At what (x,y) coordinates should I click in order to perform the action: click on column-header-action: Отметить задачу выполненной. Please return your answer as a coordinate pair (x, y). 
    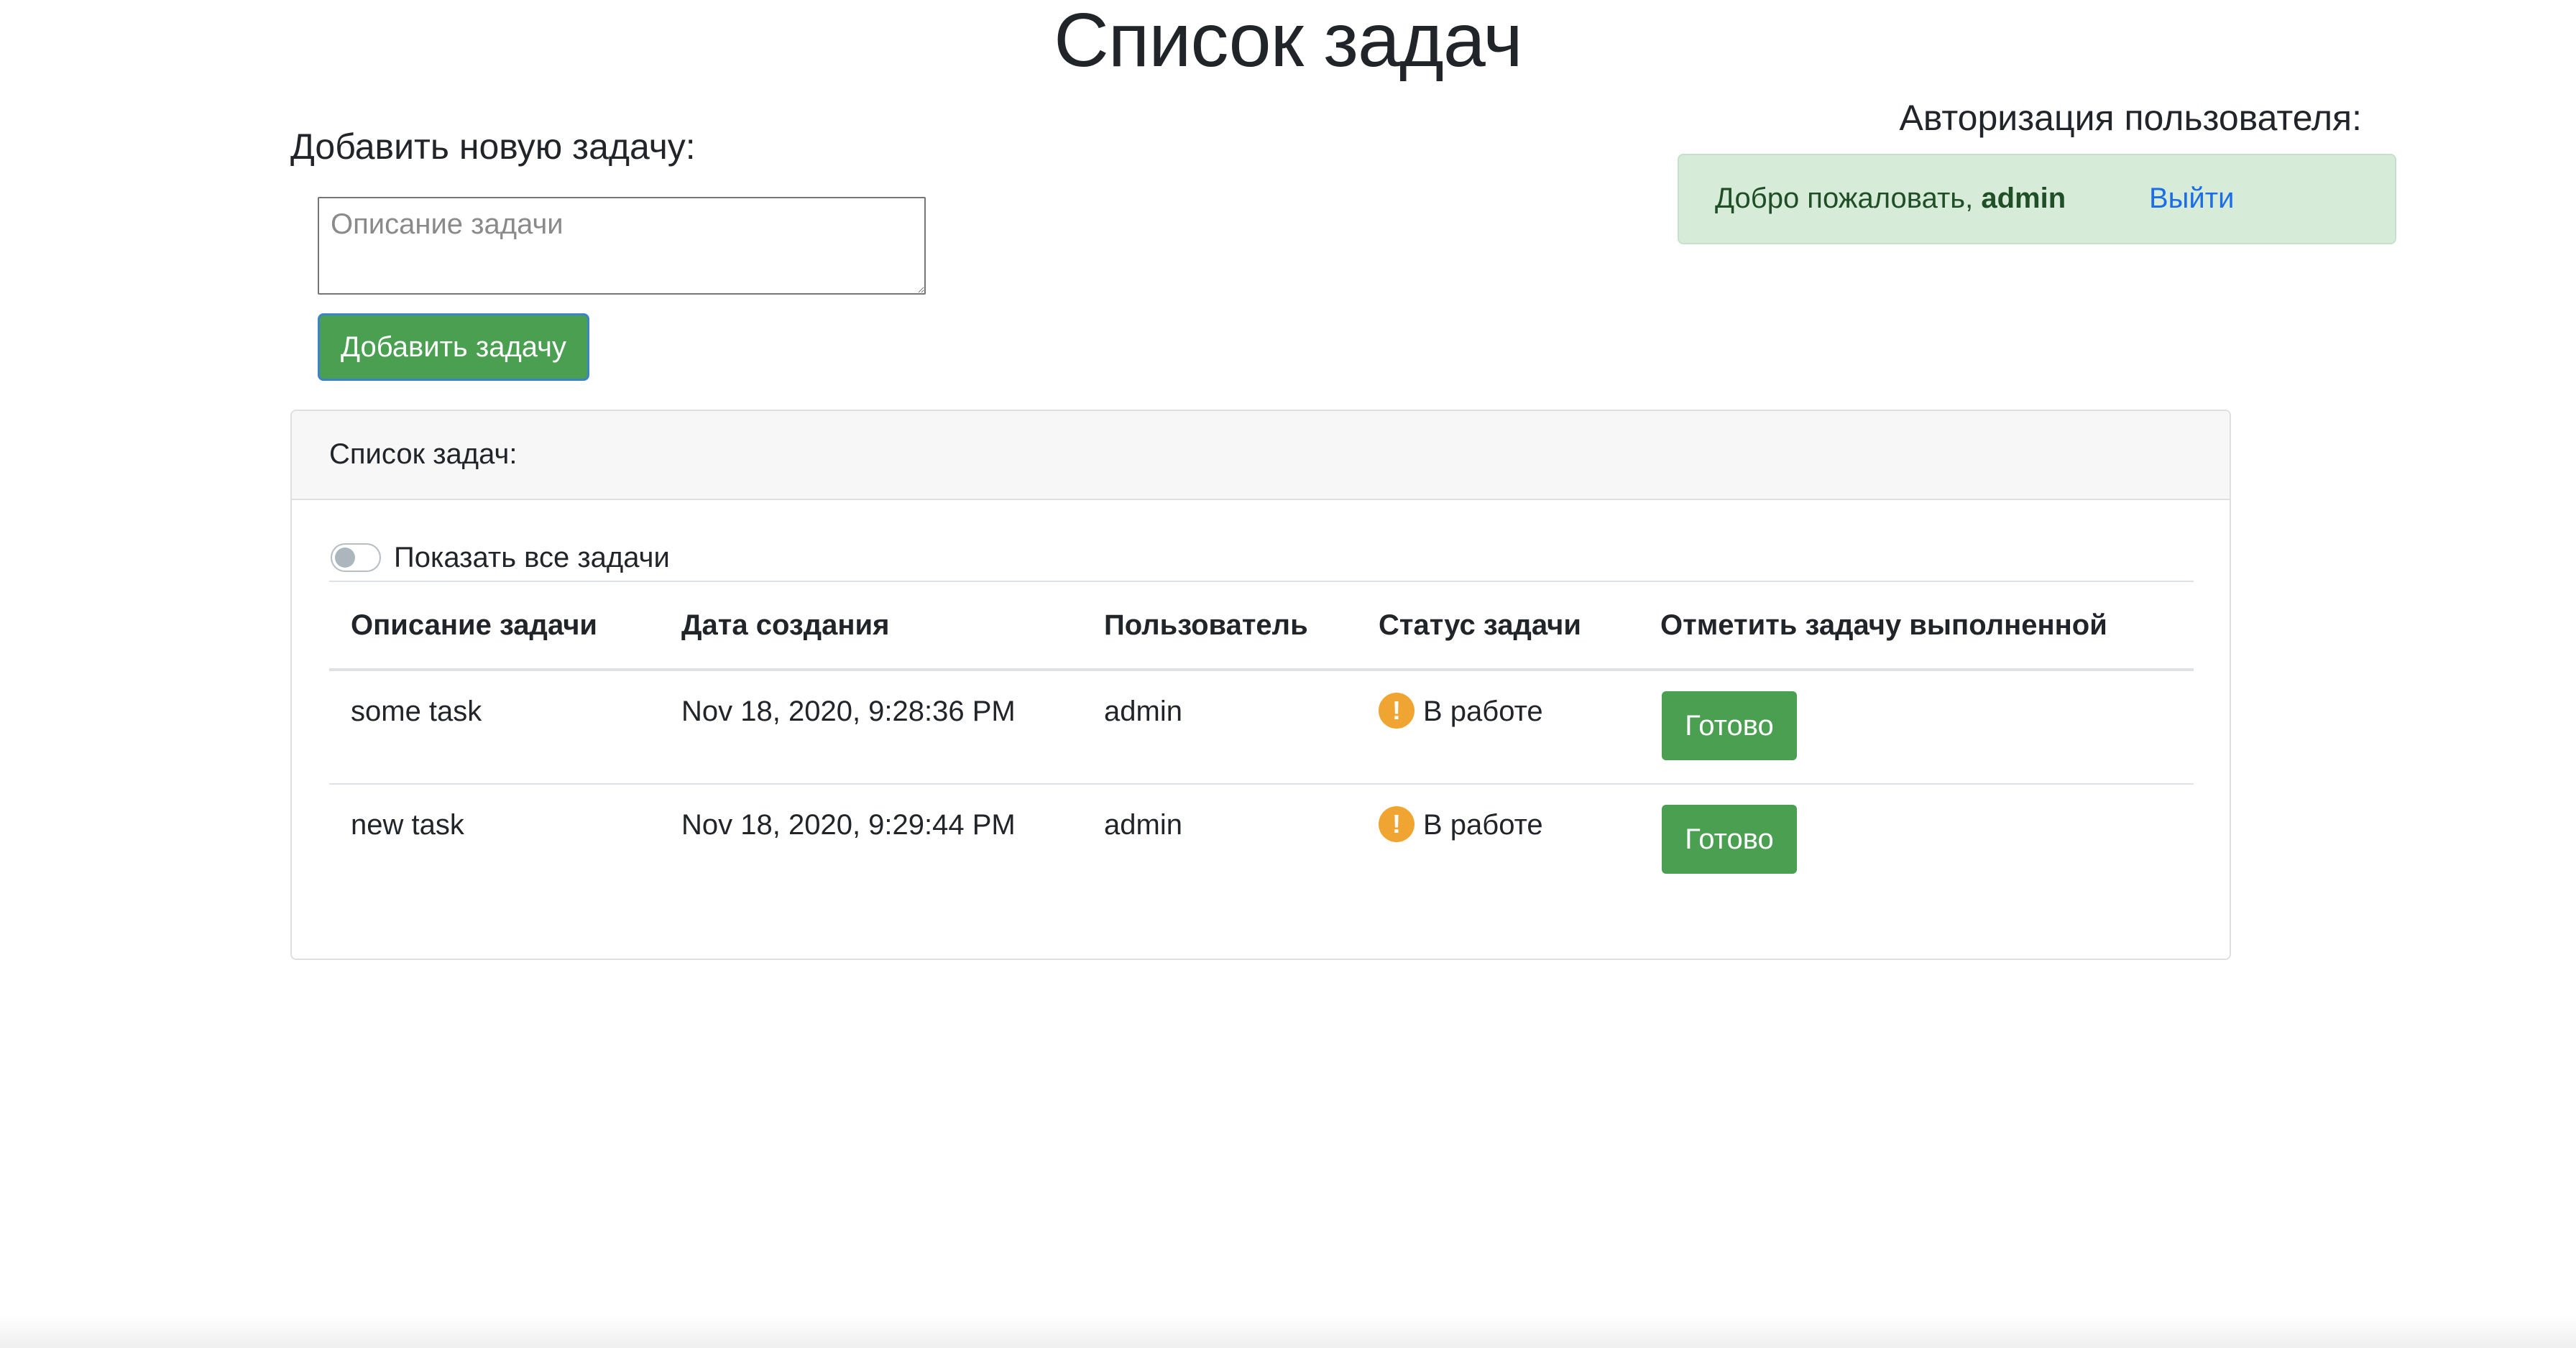
    Looking at the image, I should click on (1883, 625).